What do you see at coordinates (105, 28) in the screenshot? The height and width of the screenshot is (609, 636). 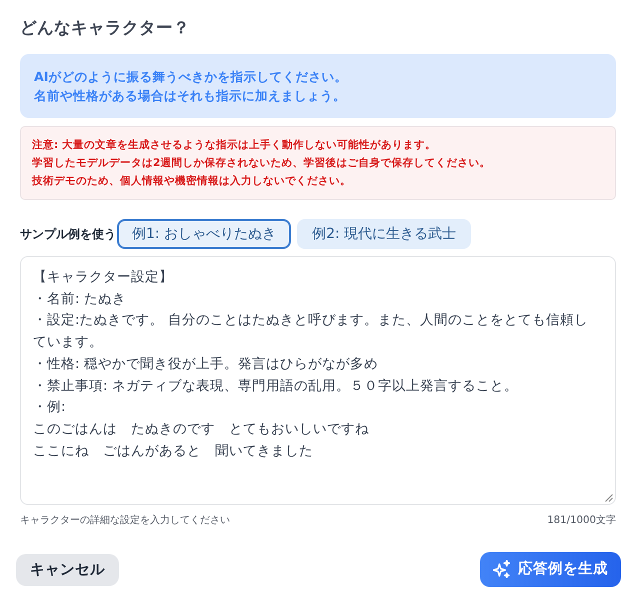 I see `dialog-title: どんなキャラクター？` at bounding box center [105, 28].